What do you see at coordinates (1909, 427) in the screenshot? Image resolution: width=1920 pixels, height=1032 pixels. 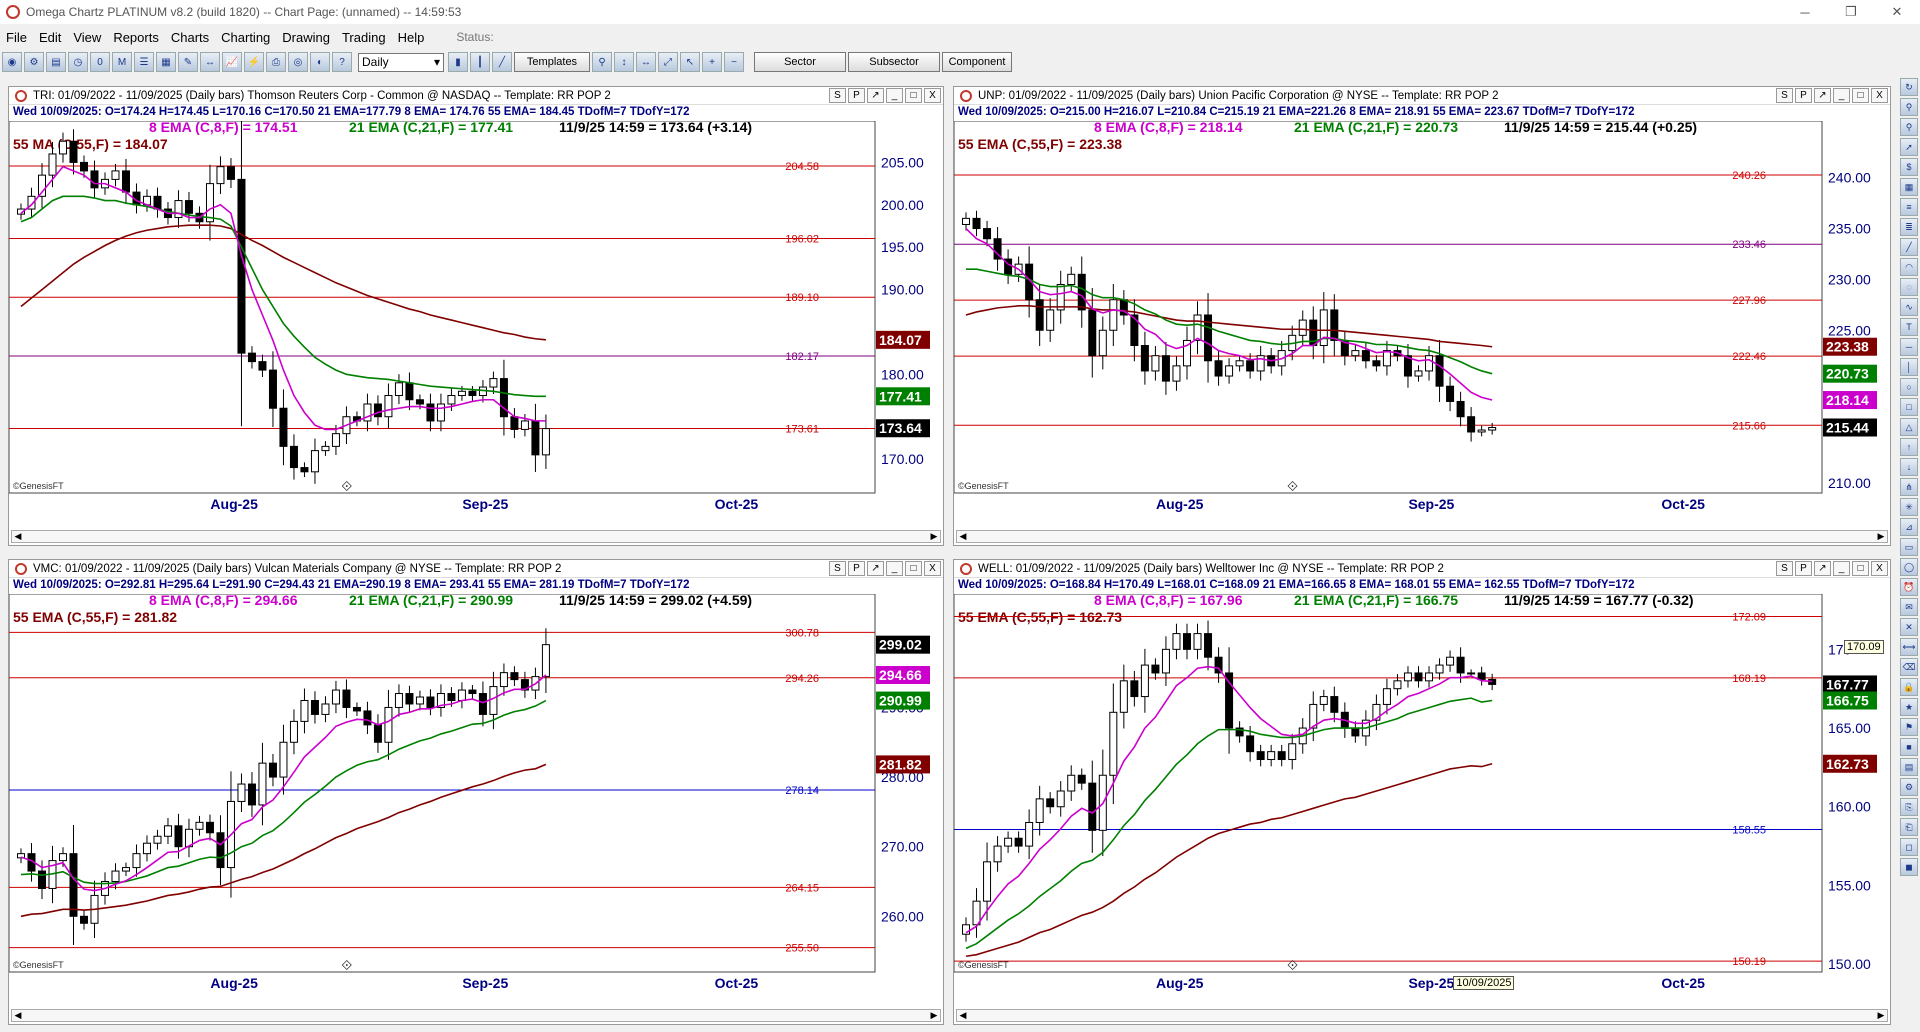 I see `triangle-icon: △` at bounding box center [1909, 427].